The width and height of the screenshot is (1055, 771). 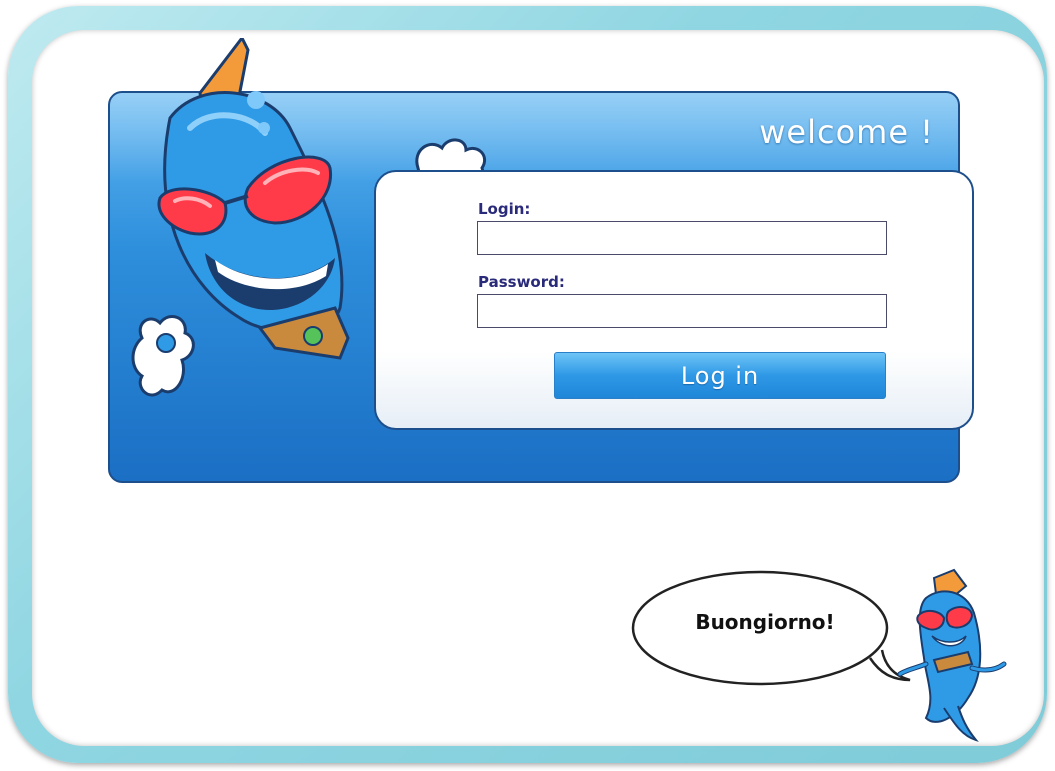 I want to click on login-input, so click(x=682, y=238).